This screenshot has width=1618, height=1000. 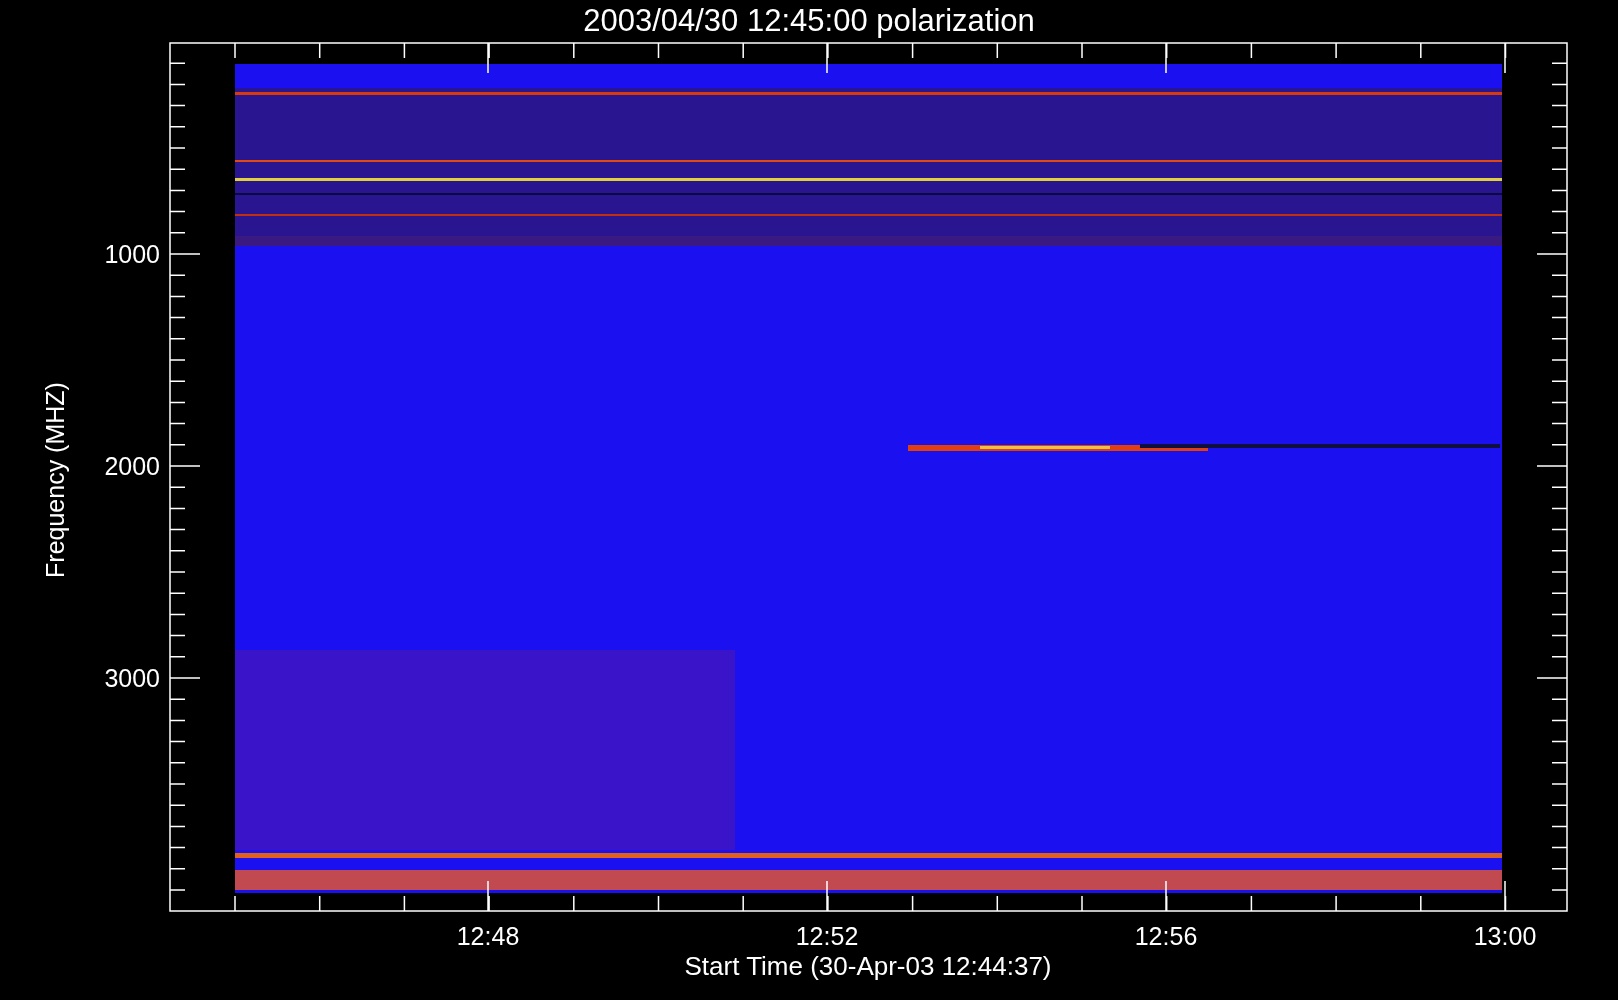 What do you see at coordinates (132, 678) in the screenshot?
I see `y-tick-label: 3000` at bounding box center [132, 678].